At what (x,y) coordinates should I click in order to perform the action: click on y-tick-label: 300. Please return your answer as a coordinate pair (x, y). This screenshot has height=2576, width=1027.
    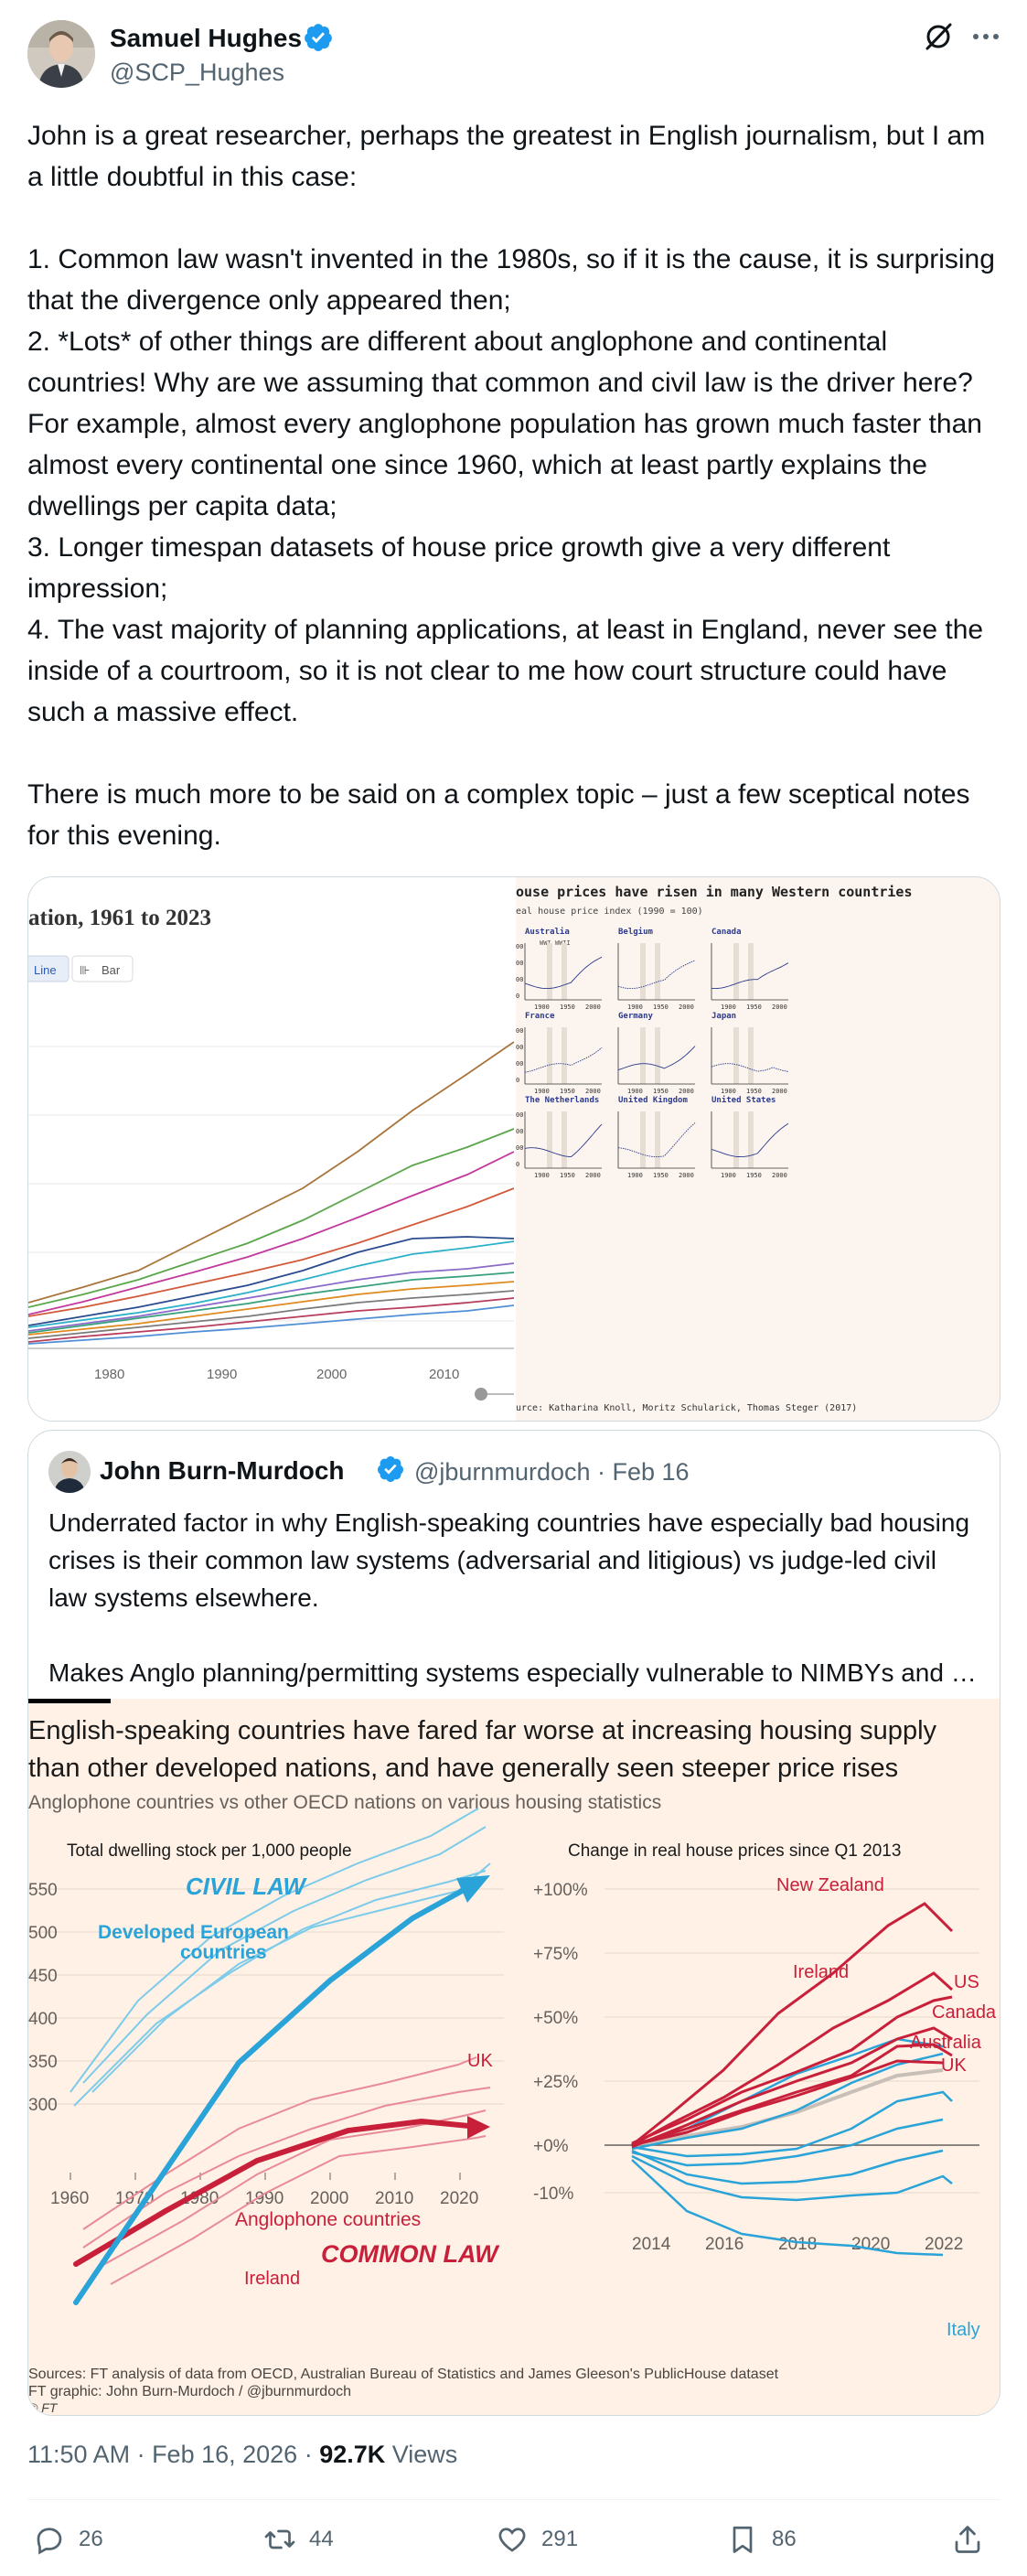
    Looking at the image, I should click on (43, 2105).